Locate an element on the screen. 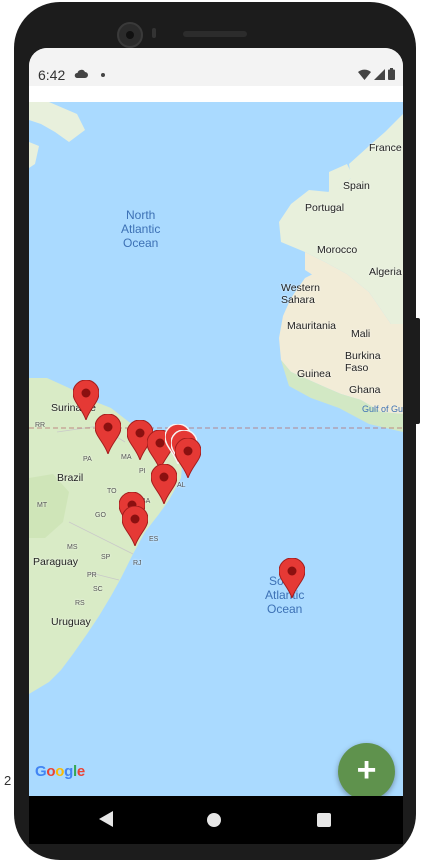  back-icon is located at coordinates (106, 819).